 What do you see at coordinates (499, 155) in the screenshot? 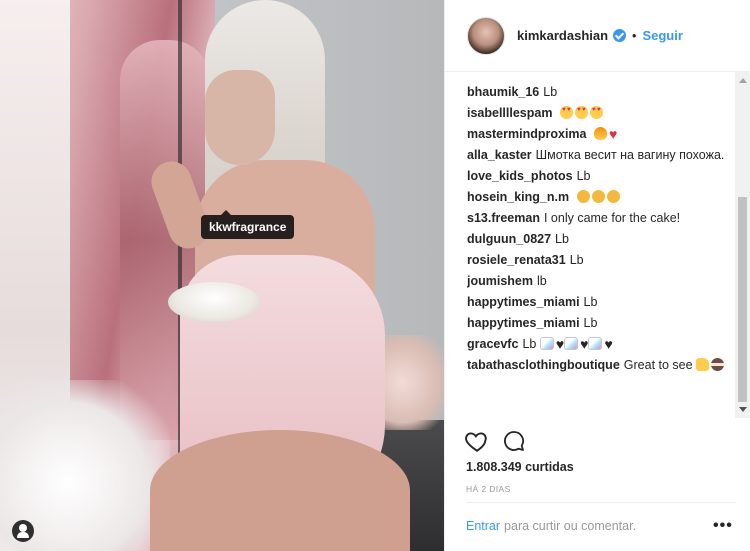
I see `comment-username: alla_kaster` at bounding box center [499, 155].